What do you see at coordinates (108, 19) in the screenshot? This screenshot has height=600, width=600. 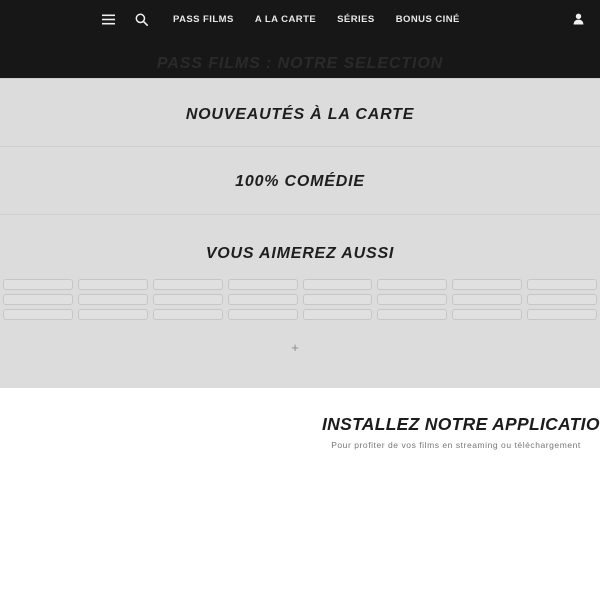 I see `hamburger-menu-icon` at bounding box center [108, 19].